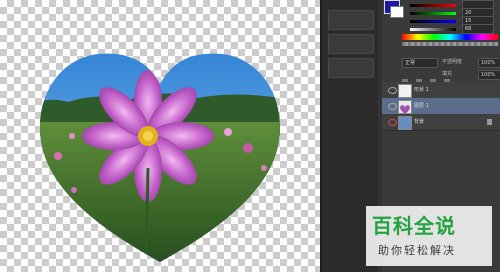 This screenshot has height=272, width=500. I want to click on swatches-strip, so click(450, 44).